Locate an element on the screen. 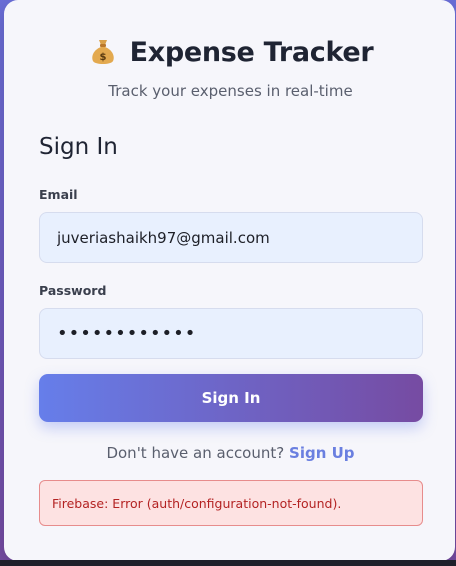 Image resolution: width=456 pixels, height=566 pixels. password-label: Password is located at coordinates (73, 290).